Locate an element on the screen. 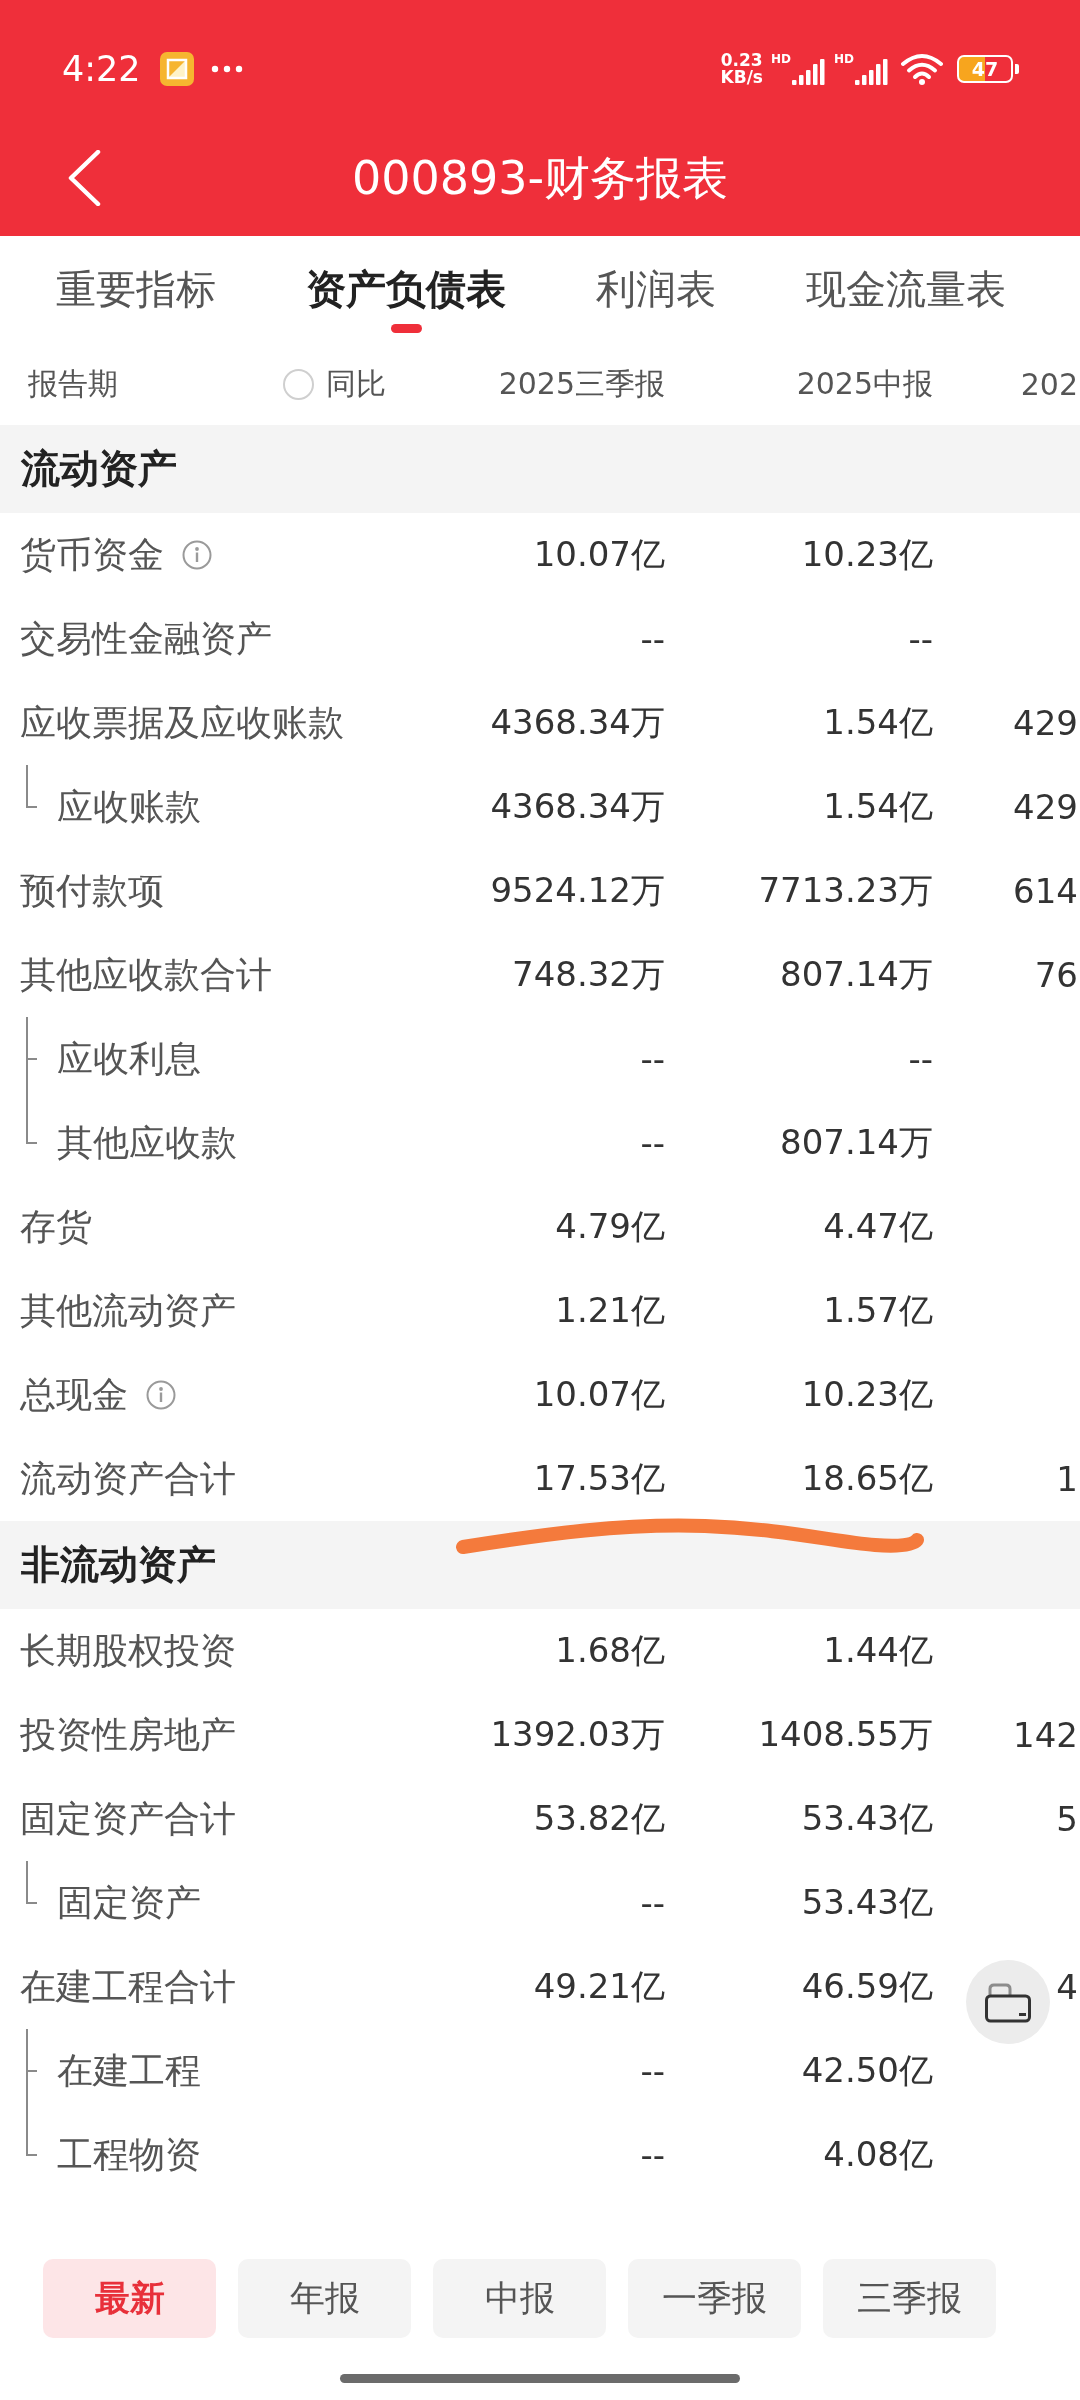 The image size is (1080, 2400). table-cell-text: 49.21亿 is located at coordinates (599, 1986).